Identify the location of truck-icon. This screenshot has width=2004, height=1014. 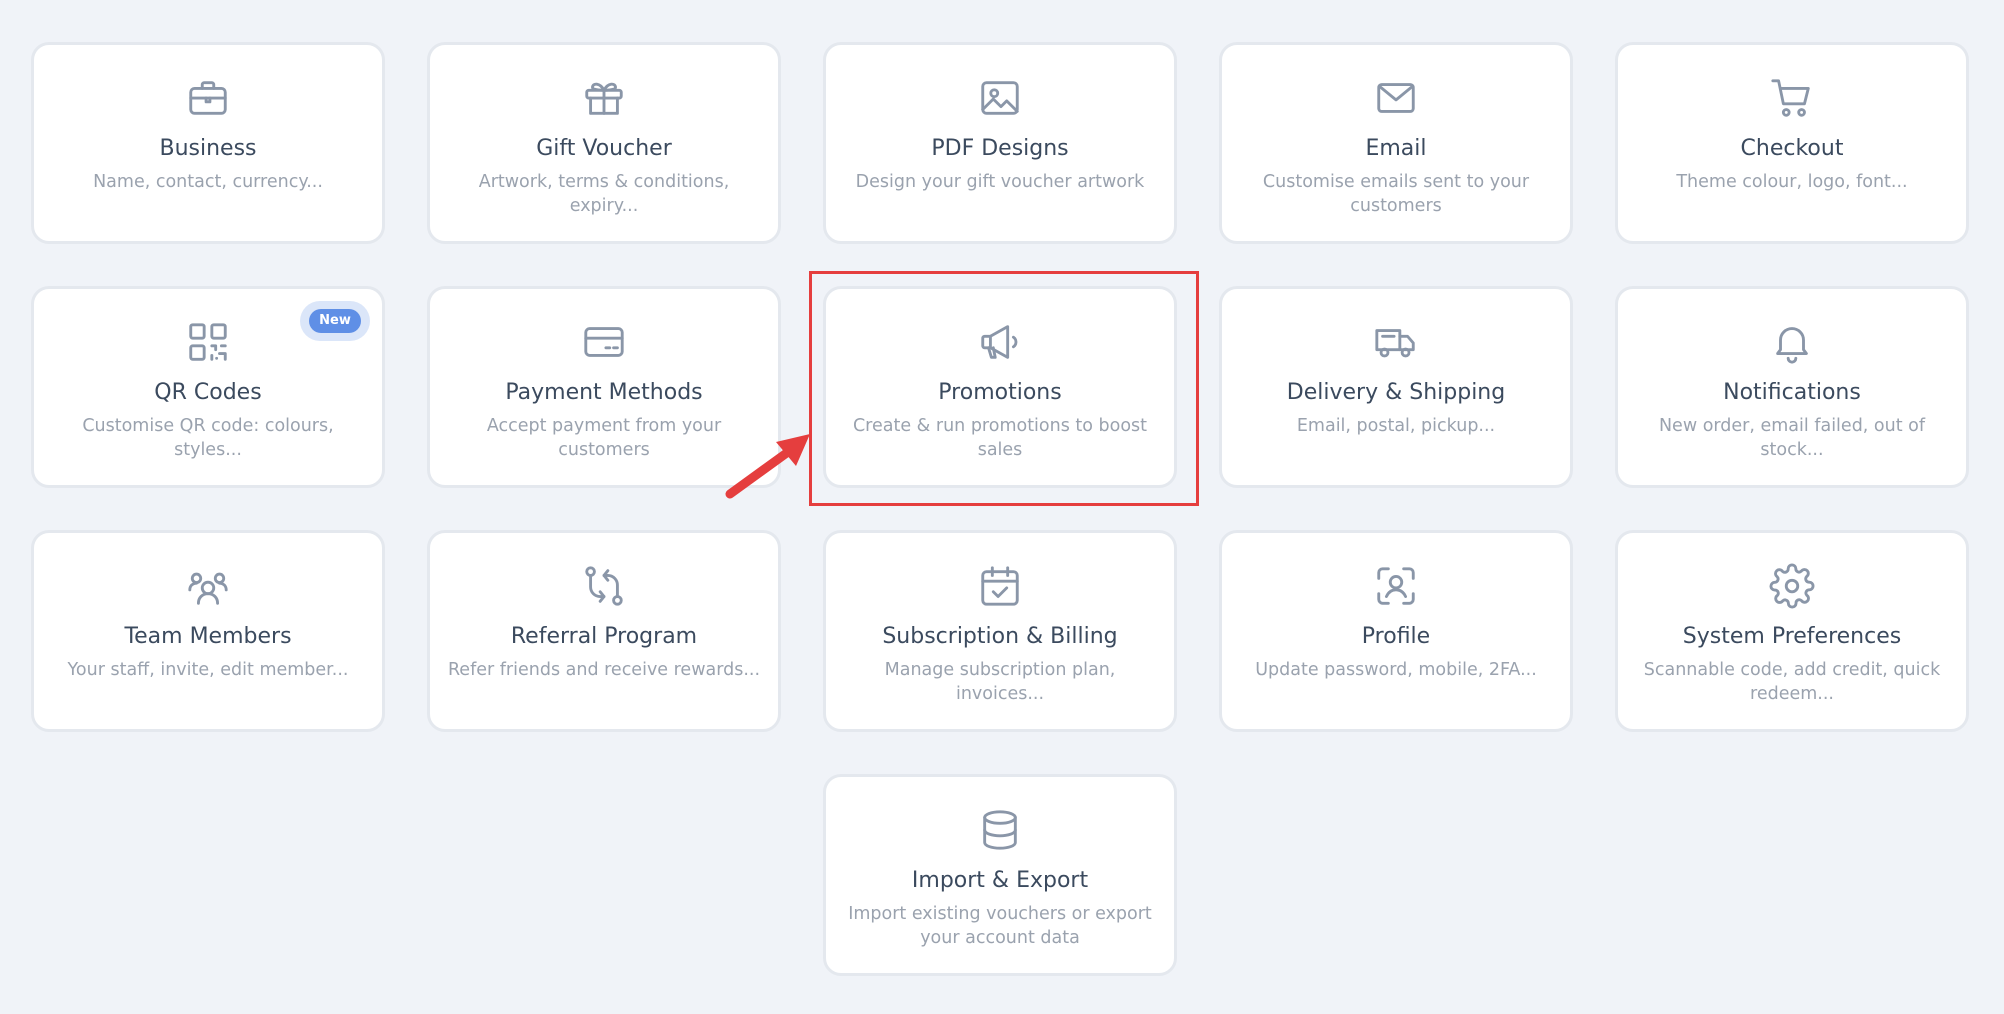
(1396, 342).